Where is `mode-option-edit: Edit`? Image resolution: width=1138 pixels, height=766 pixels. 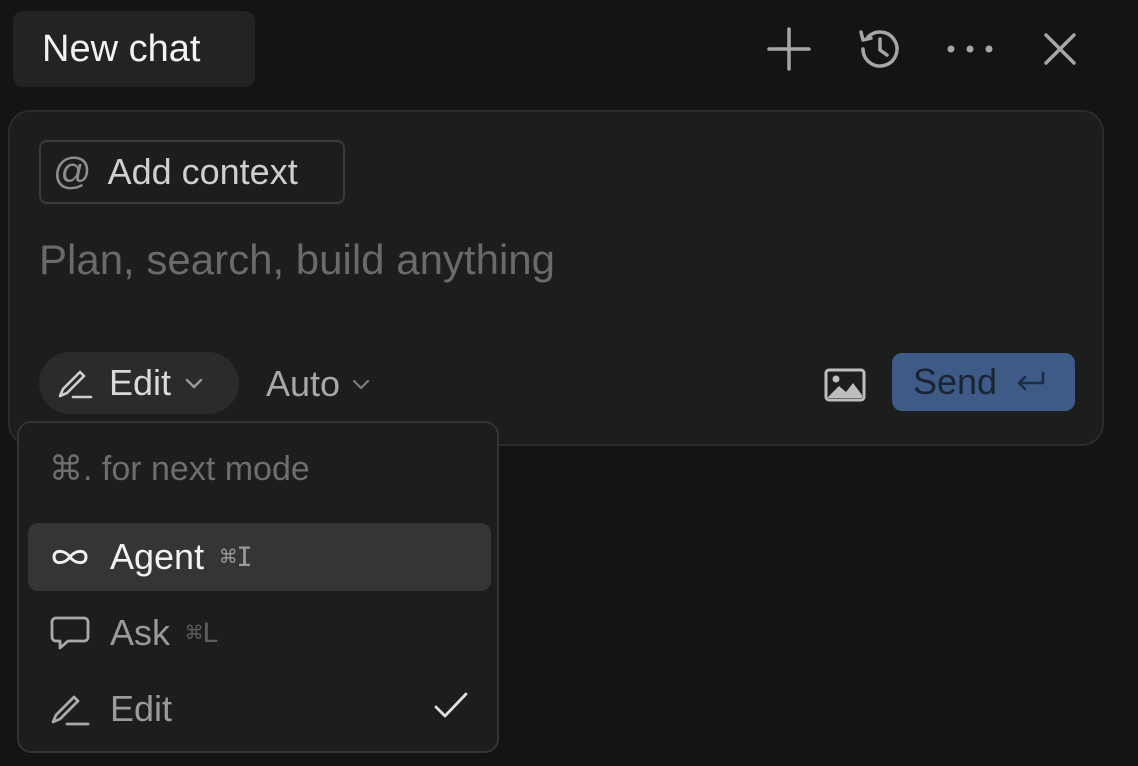
mode-option-edit: Edit is located at coordinates (259, 709).